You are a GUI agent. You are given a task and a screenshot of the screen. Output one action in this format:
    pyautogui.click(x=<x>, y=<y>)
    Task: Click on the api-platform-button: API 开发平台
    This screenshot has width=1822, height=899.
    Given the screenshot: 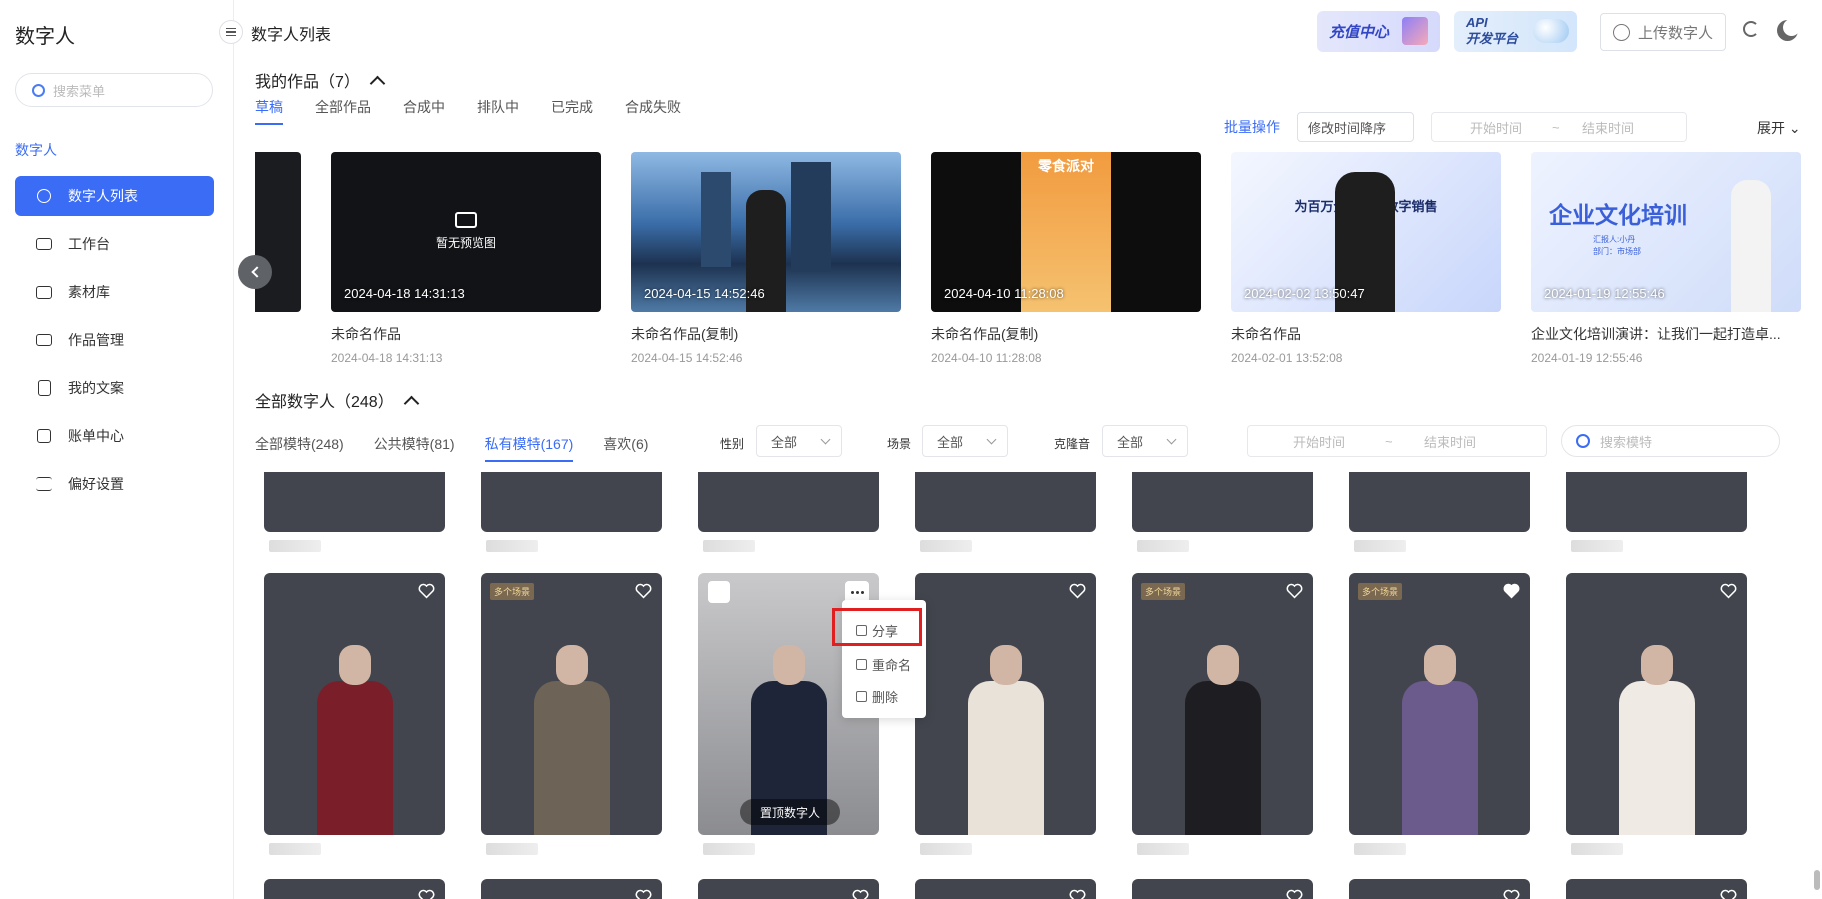 What is the action you would take?
    pyautogui.click(x=1515, y=31)
    